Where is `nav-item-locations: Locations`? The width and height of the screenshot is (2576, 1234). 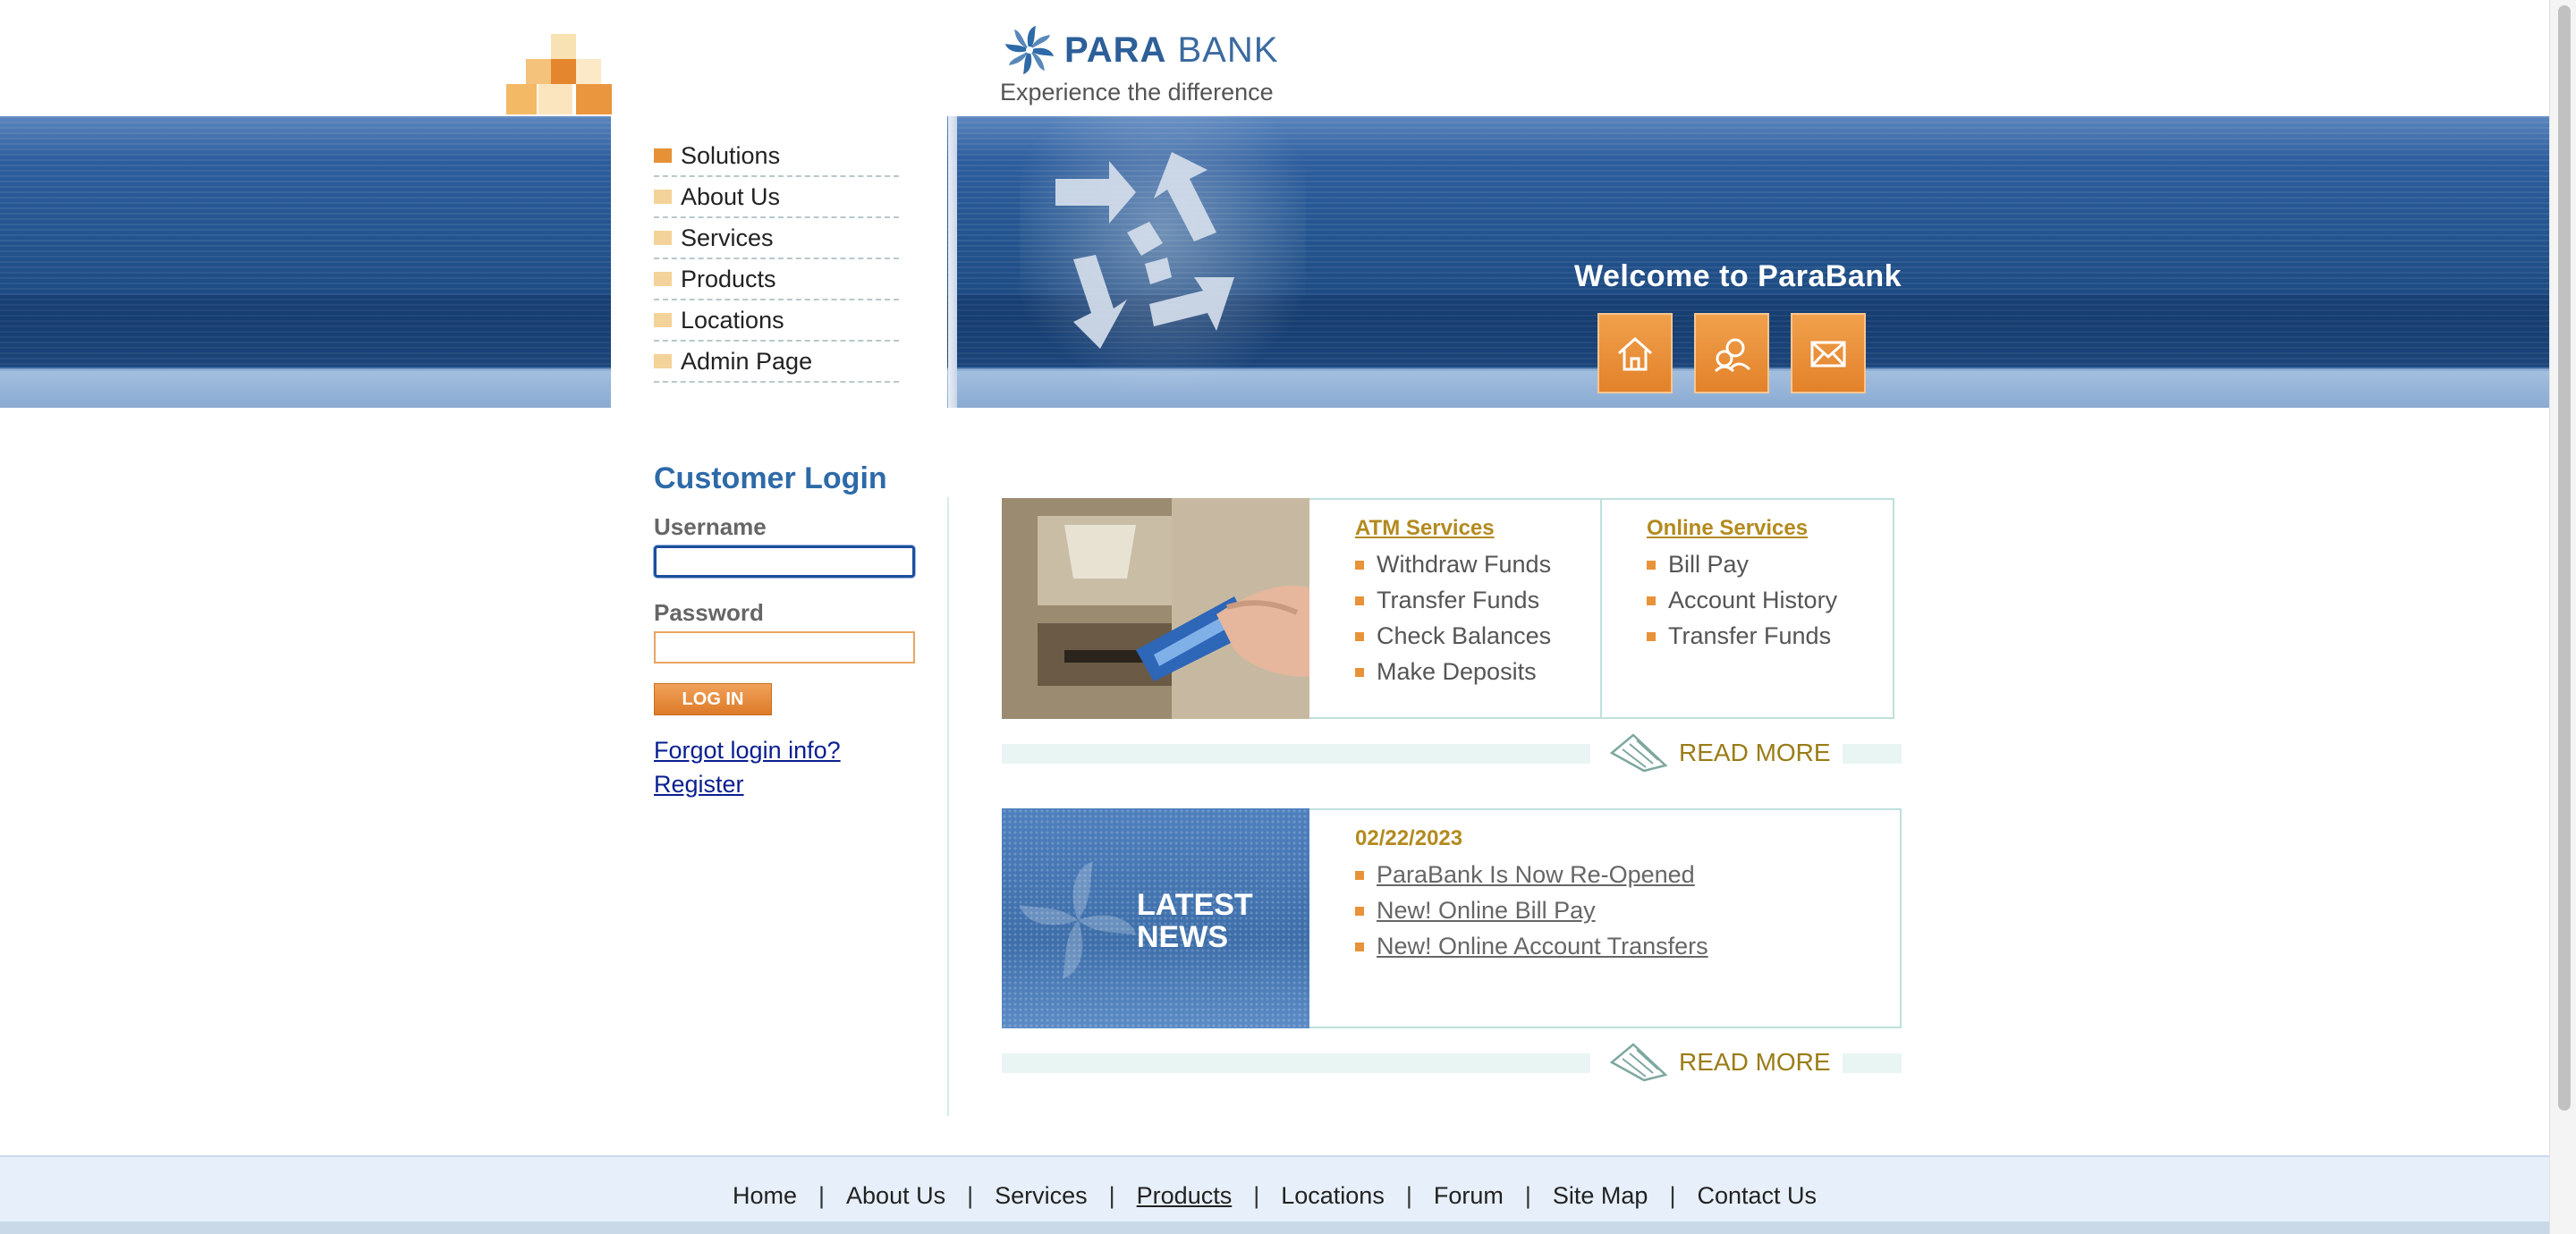 nav-item-locations: Locations is located at coordinates (776, 321).